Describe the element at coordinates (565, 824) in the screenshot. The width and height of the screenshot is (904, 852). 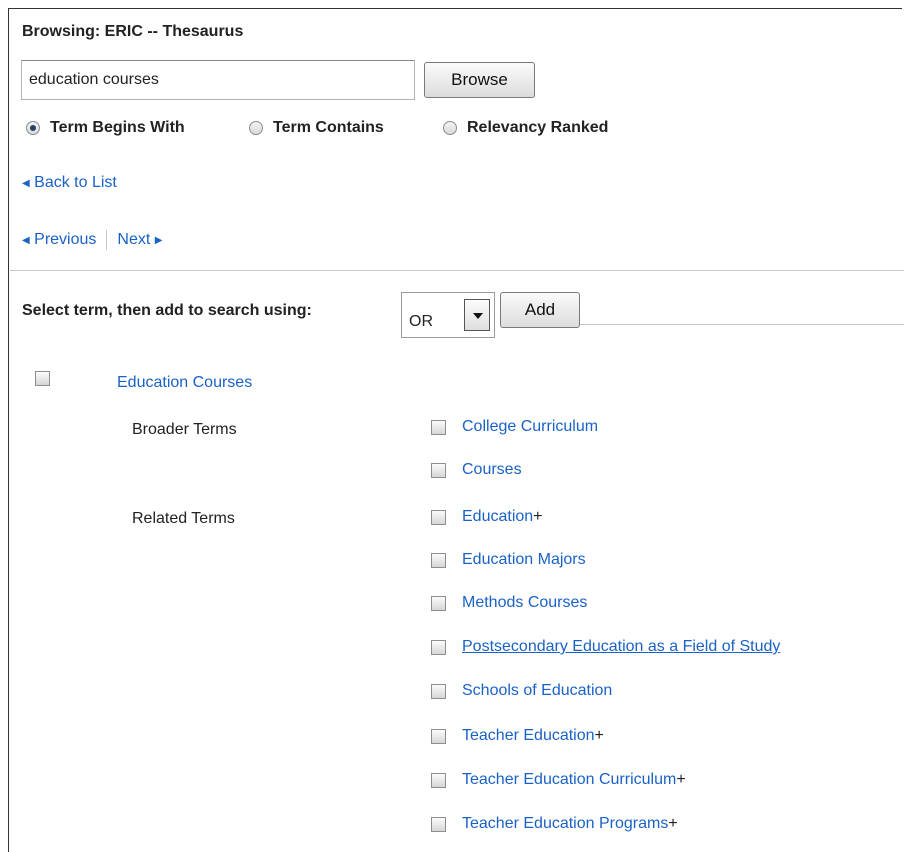
I see `term-link: Teacher Education Programs` at that location.